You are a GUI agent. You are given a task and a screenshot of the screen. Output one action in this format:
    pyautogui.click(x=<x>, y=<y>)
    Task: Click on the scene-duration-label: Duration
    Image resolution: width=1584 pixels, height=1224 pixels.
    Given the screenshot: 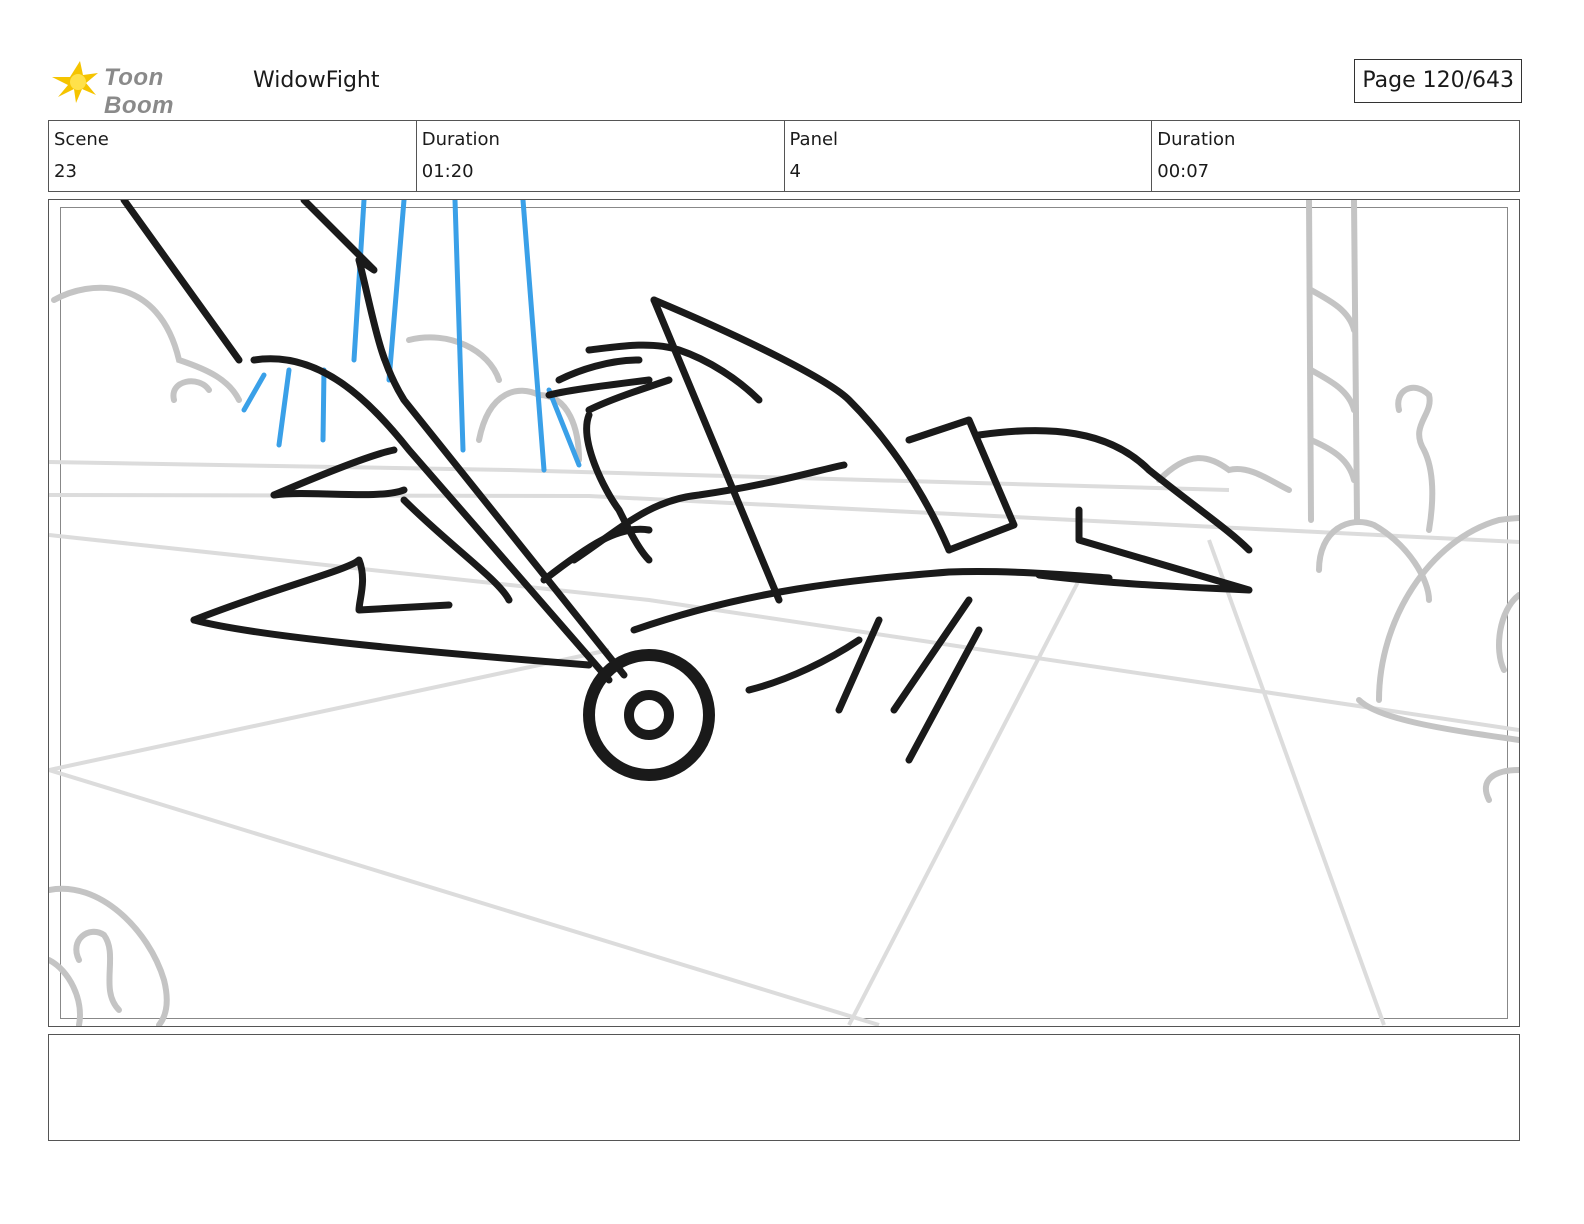 What is the action you would take?
    pyautogui.click(x=460, y=139)
    